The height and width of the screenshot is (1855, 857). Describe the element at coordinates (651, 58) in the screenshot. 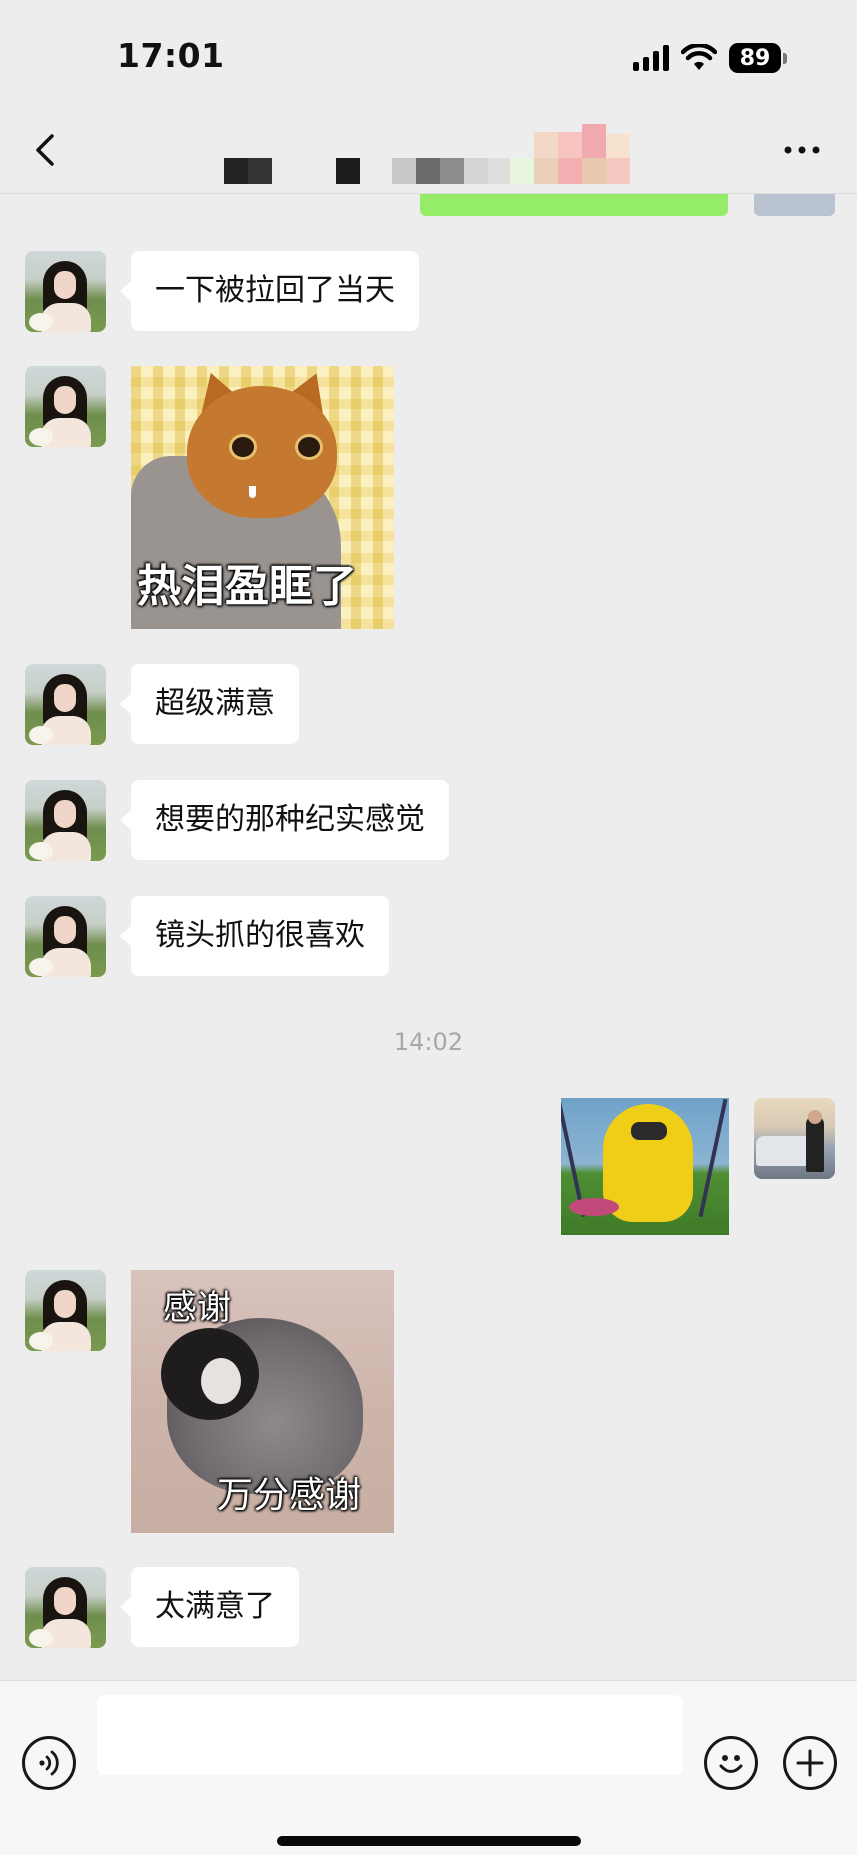

I see `cellular-signal-icon` at that location.